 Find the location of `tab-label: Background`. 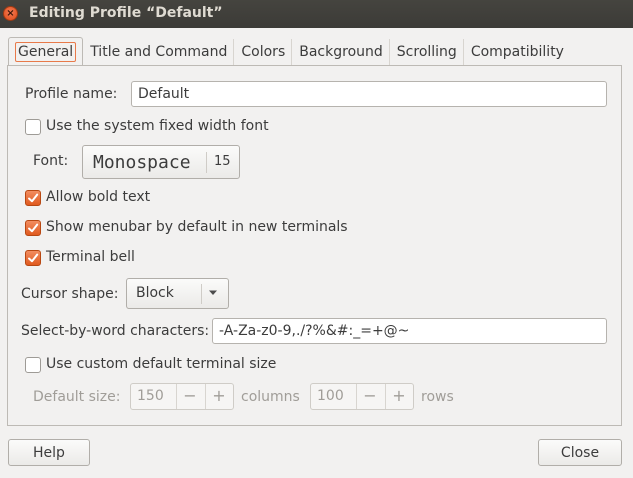

tab-label: Background is located at coordinates (341, 52).